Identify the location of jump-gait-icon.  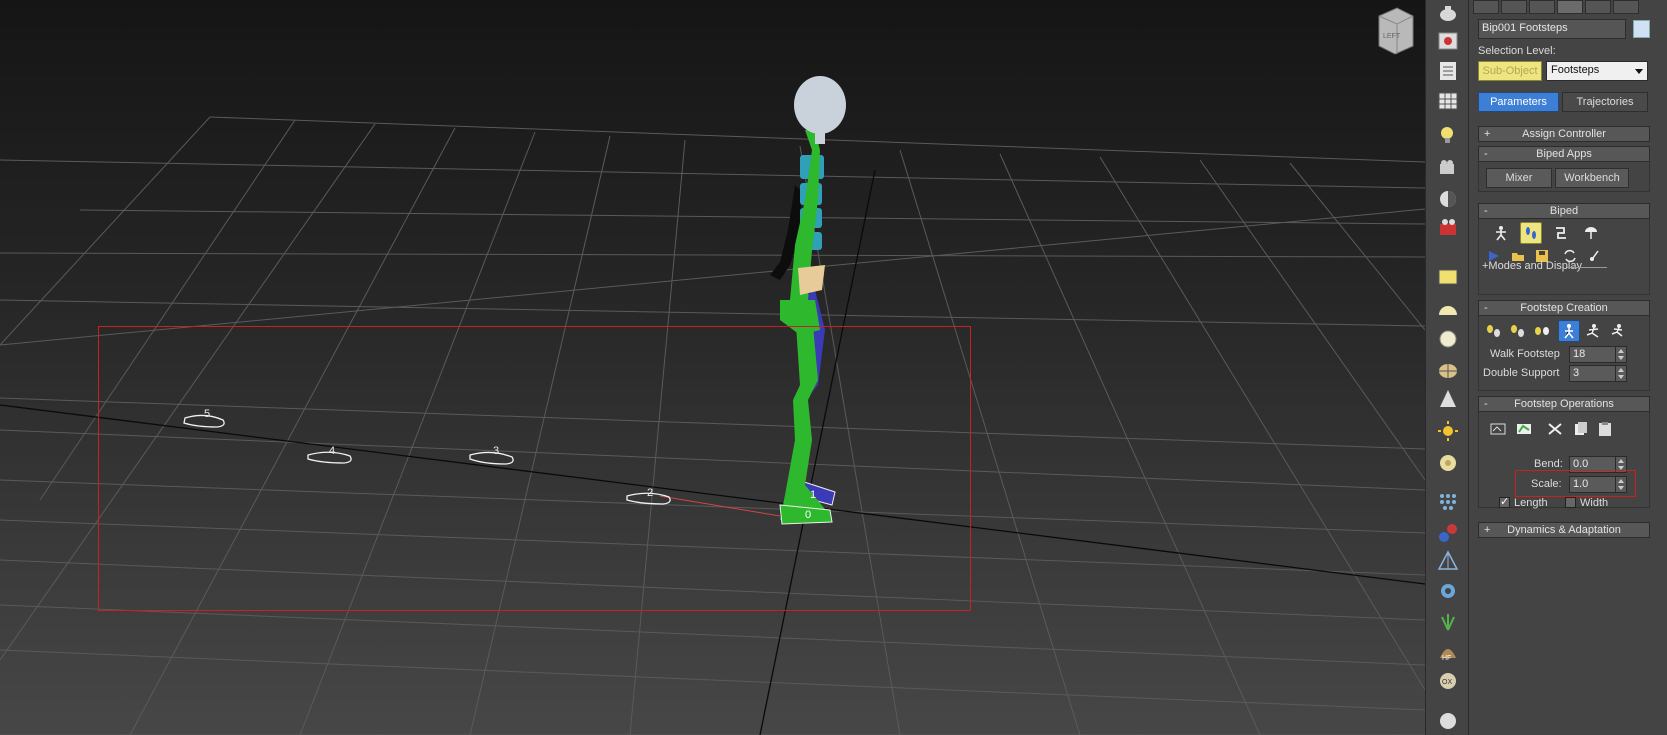
(1617, 331).